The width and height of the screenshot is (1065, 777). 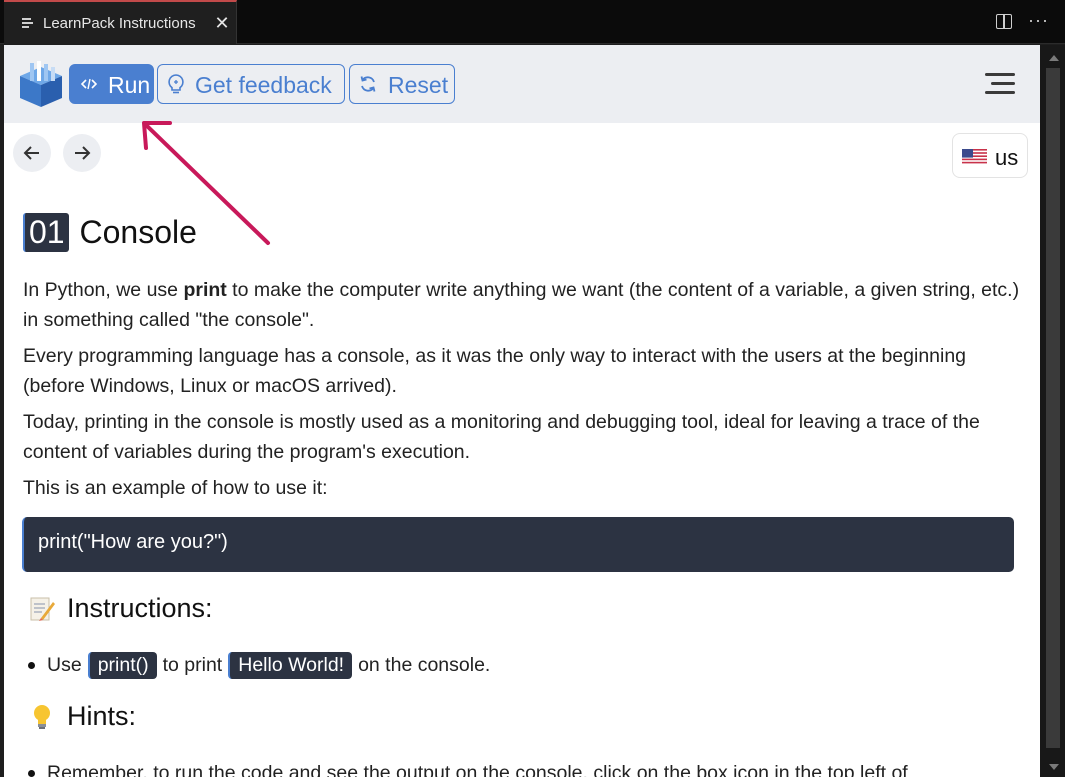 I want to click on close-tab-icon: ✕, so click(x=222, y=23).